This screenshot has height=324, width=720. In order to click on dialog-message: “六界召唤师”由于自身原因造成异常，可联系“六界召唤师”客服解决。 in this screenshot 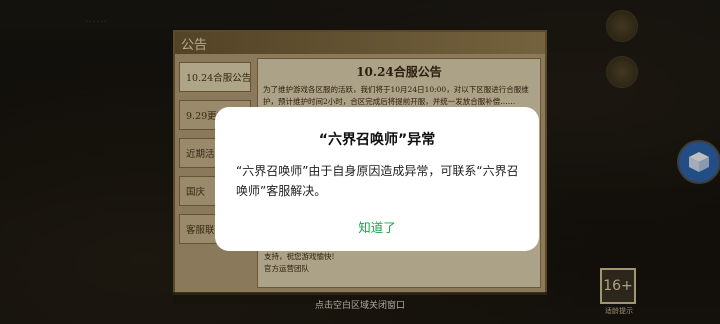, I will do `click(377, 181)`.